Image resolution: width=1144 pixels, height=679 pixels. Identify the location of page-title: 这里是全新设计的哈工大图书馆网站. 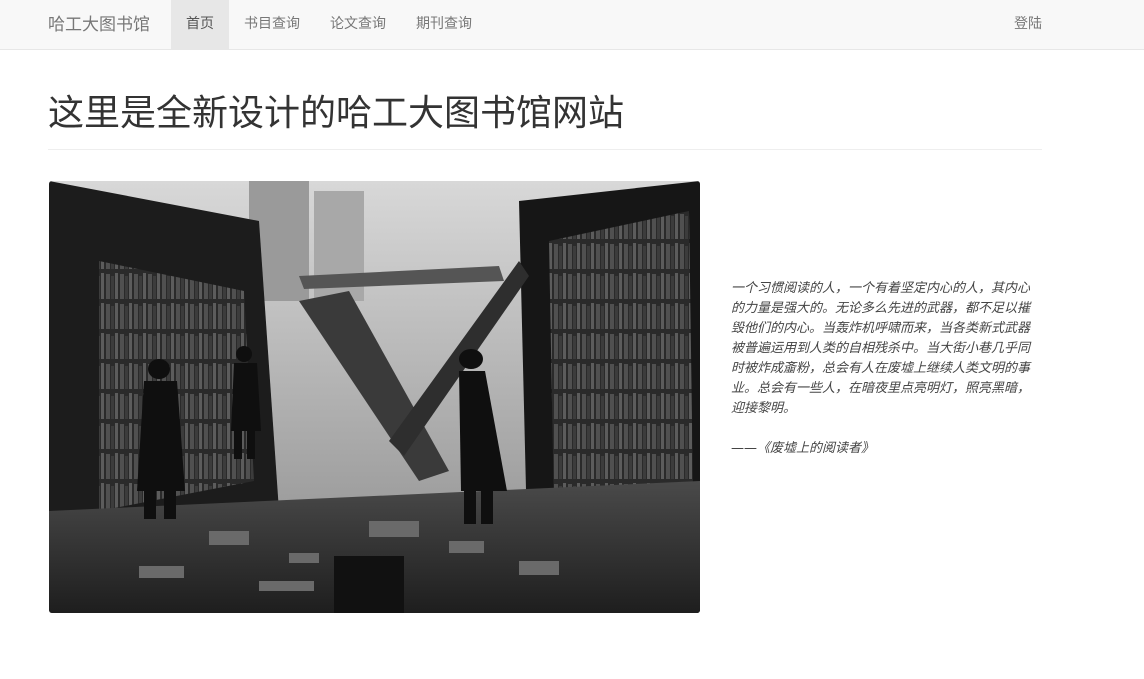
(336, 113).